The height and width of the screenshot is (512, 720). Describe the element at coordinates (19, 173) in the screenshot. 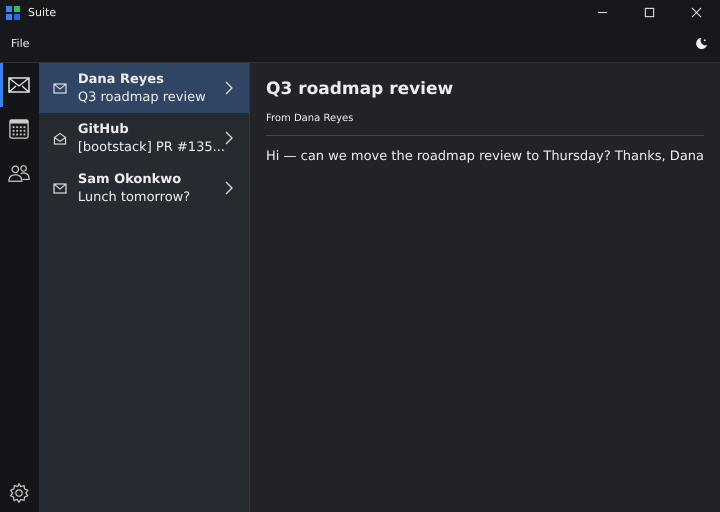

I see `people-icon` at that location.